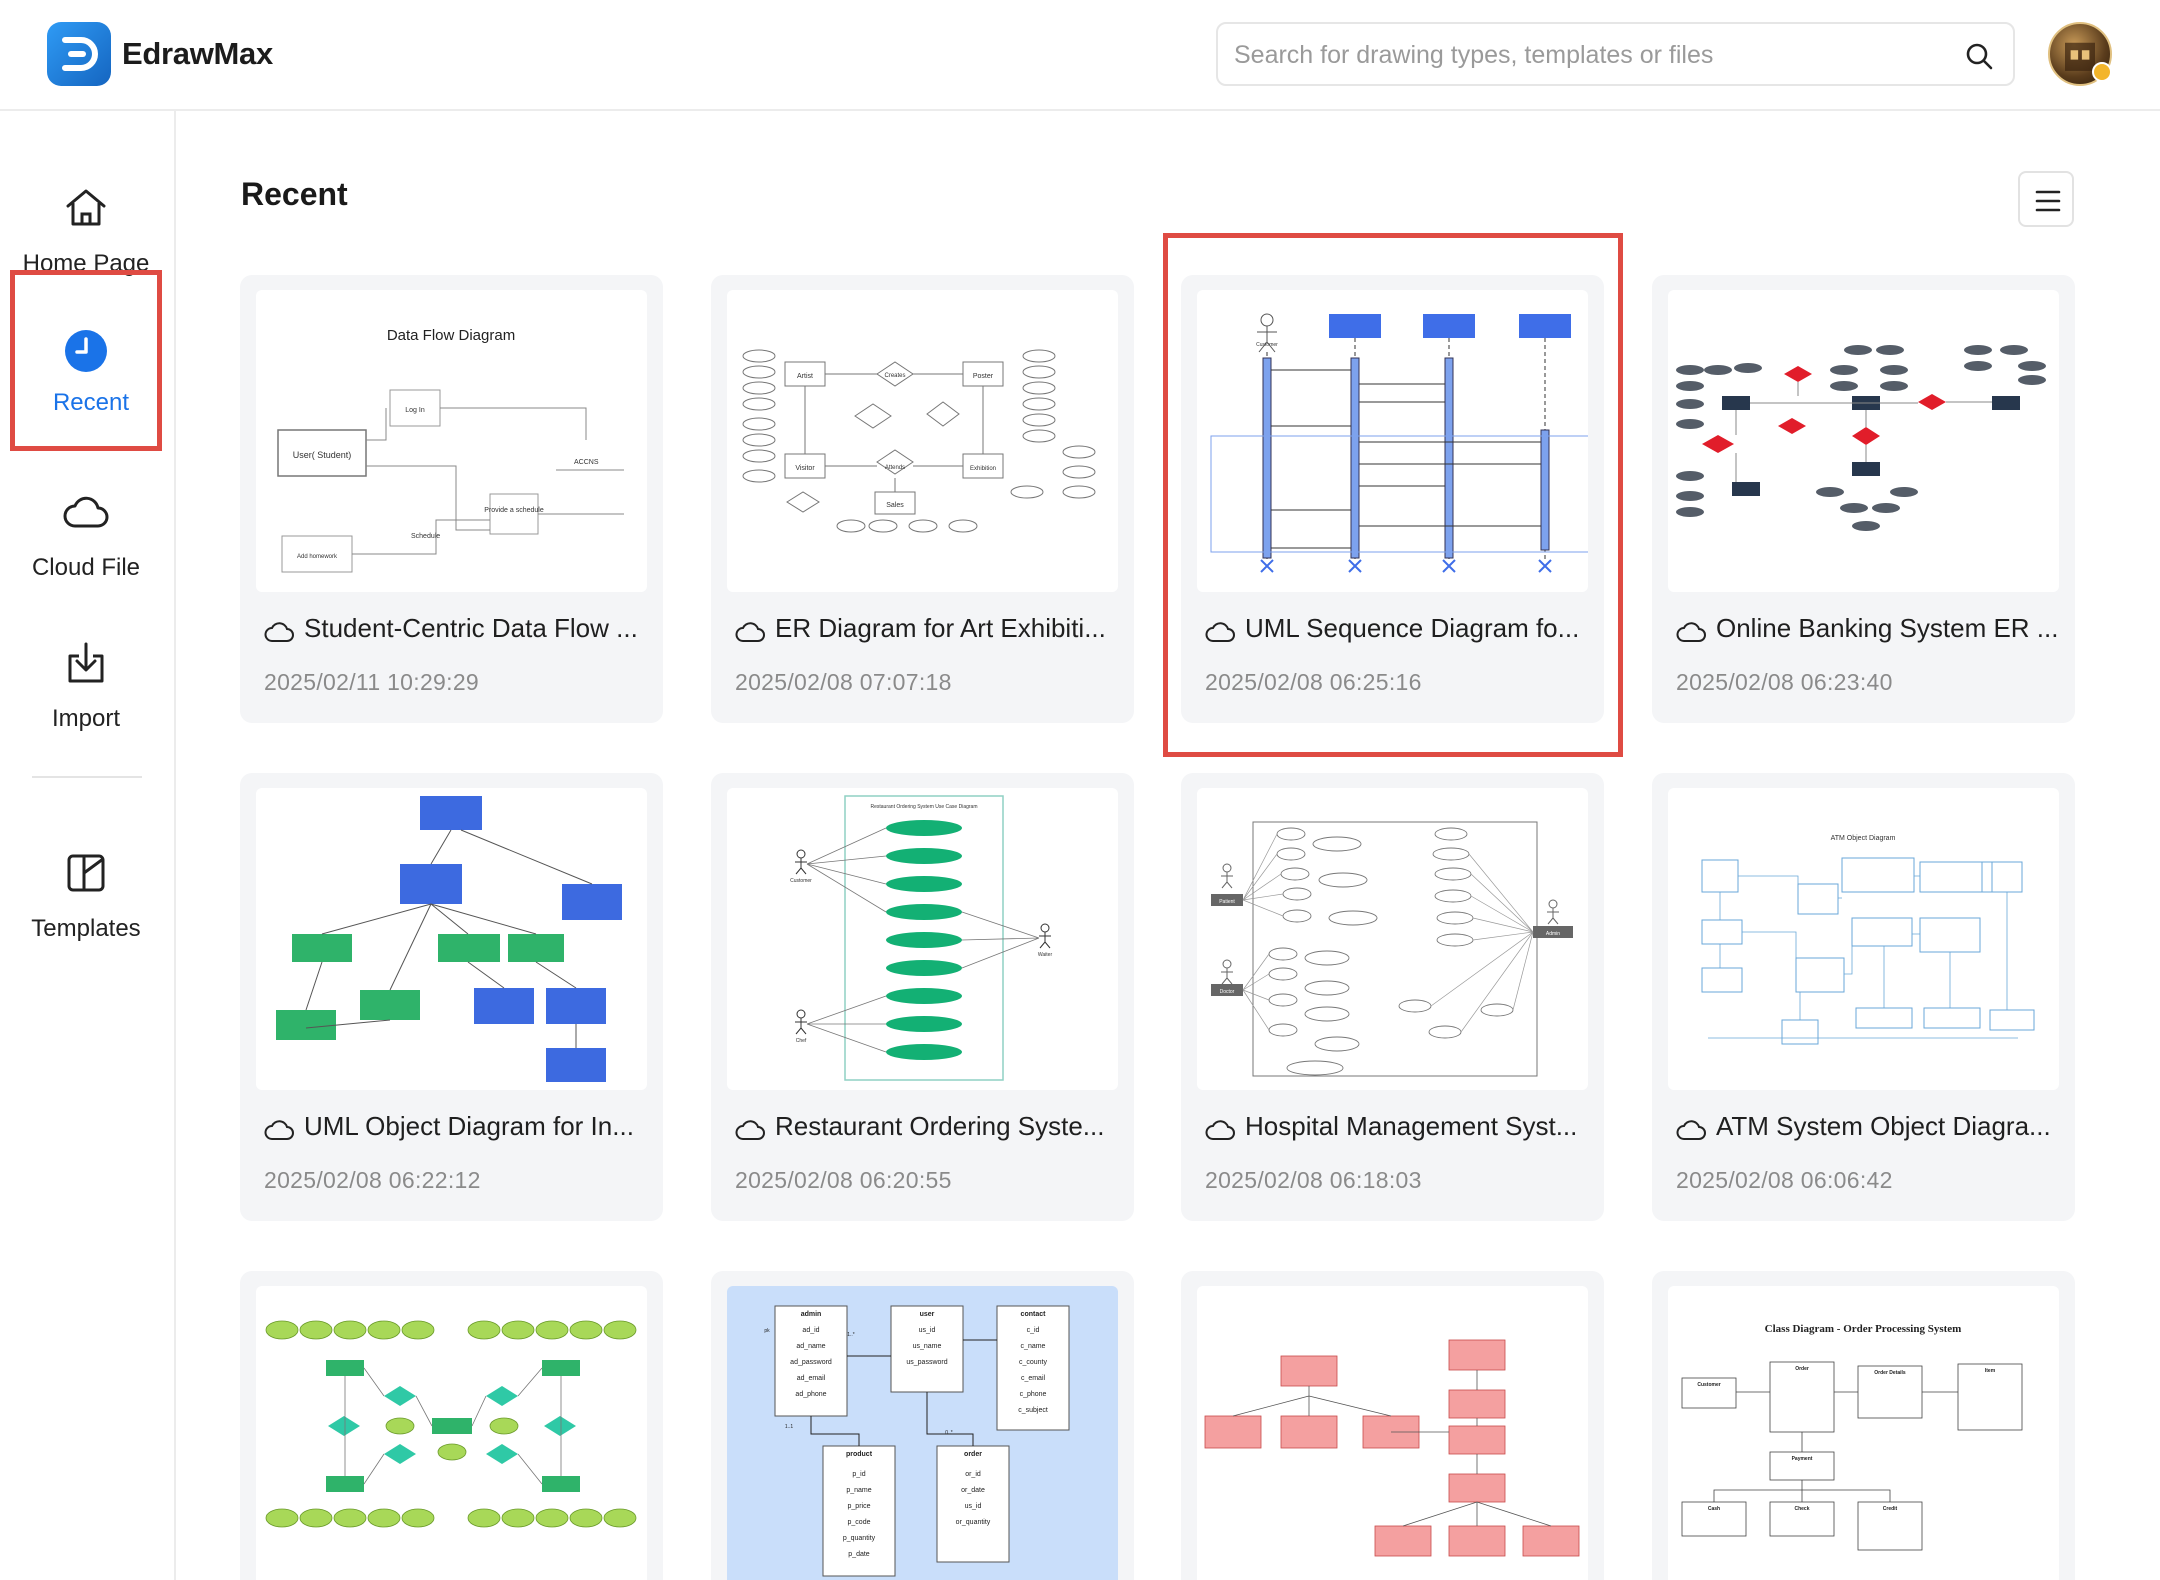  What do you see at coordinates (1392, 441) in the screenshot?
I see `file-thumbnail: Customer` at bounding box center [1392, 441].